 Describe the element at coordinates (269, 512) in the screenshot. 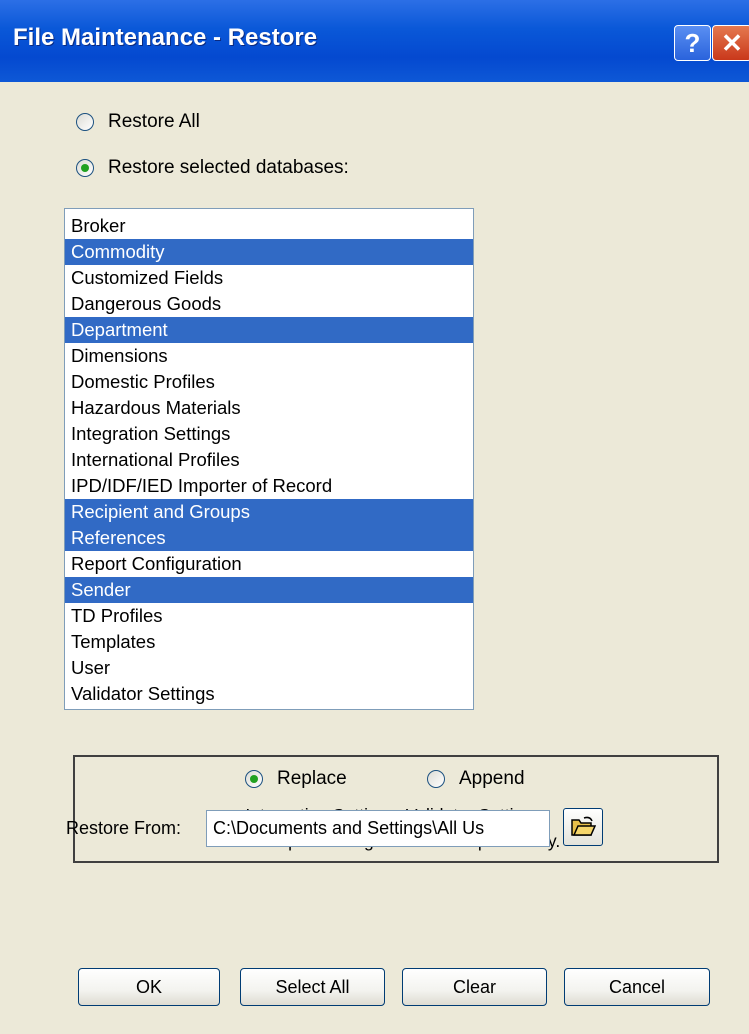

I see `list-item: Recipient and Groups` at that location.